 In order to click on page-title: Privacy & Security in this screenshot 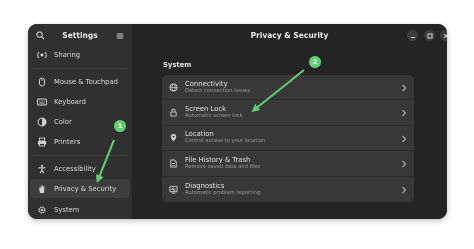, I will do `click(289, 35)`.